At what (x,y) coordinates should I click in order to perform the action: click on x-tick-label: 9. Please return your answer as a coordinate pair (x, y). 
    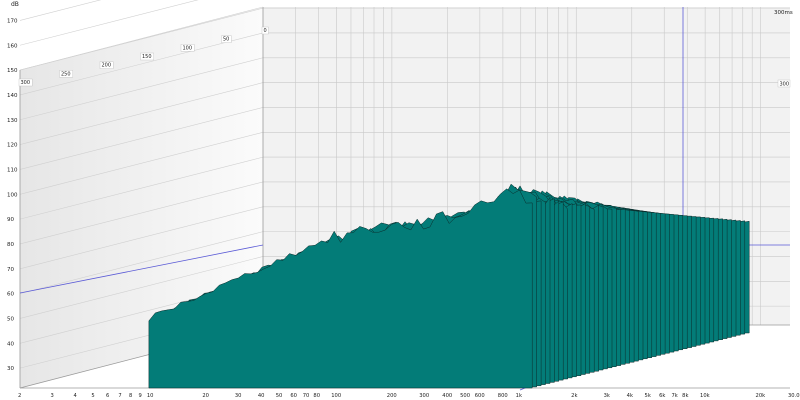
    Looking at the image, I should click on (139, 396).